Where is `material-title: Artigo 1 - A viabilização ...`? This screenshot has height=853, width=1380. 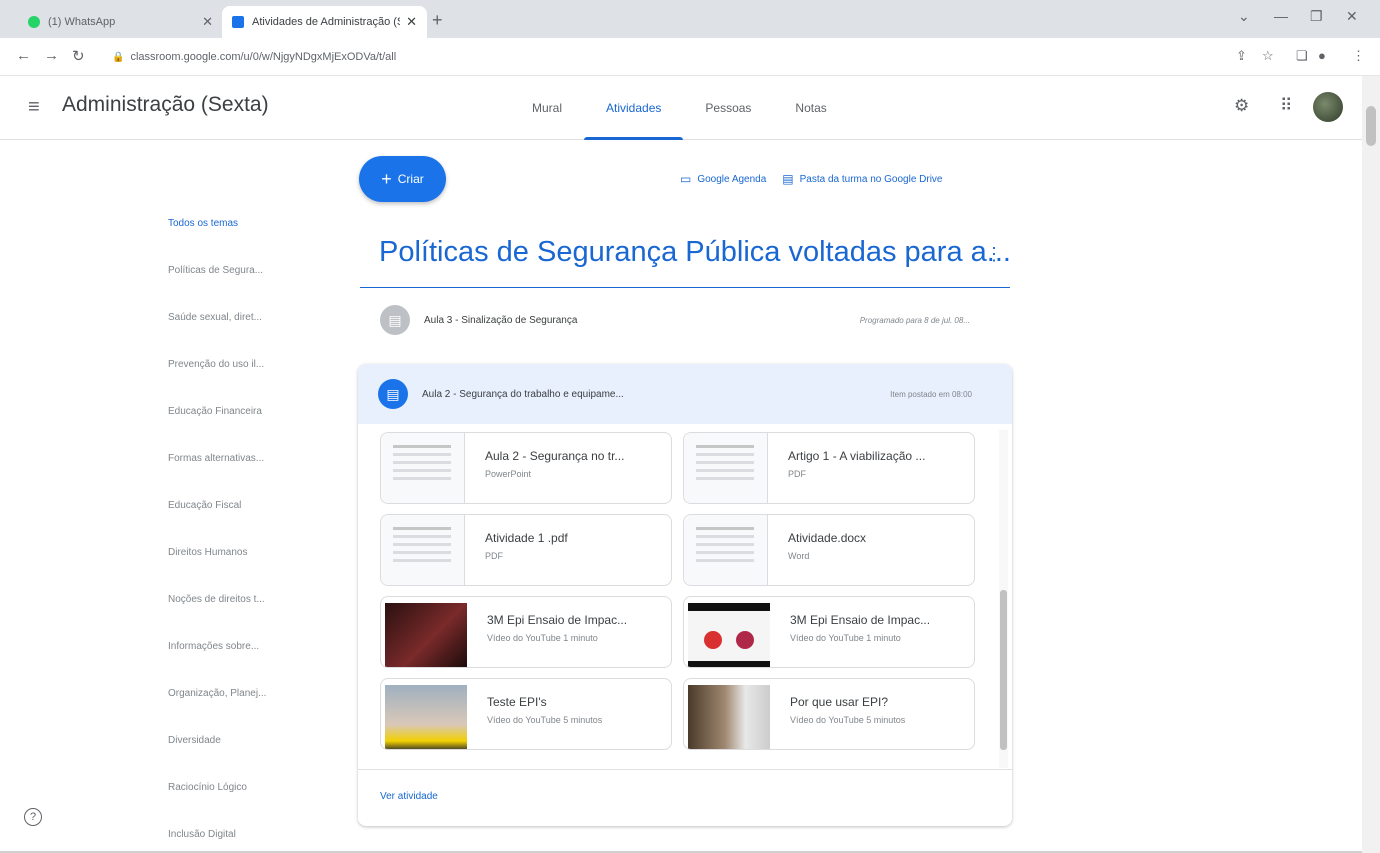 material-title: Artigo 1 - A viabilização ... is located at coordinates (857, 456).